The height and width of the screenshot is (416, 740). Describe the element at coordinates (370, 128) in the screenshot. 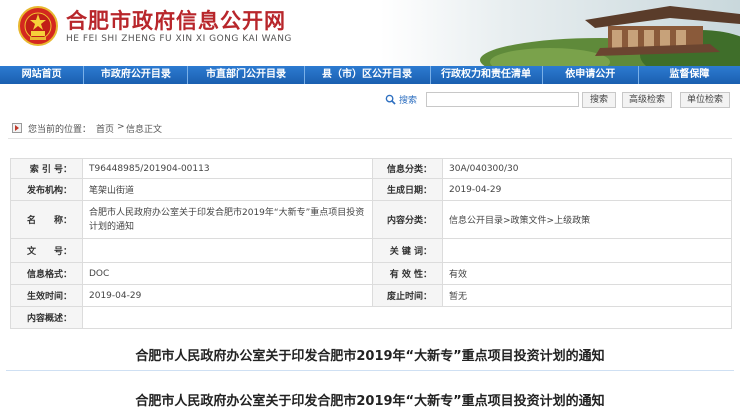

I see `breadcrumb: 您当前的位置： 首页 > 信息正文` at that location.